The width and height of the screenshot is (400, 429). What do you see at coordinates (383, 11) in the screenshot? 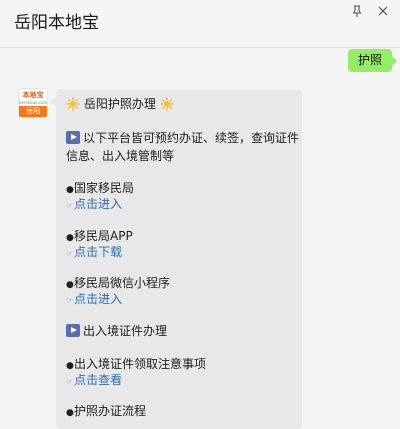
I see `close-icon` at bounding box center [383, 11].